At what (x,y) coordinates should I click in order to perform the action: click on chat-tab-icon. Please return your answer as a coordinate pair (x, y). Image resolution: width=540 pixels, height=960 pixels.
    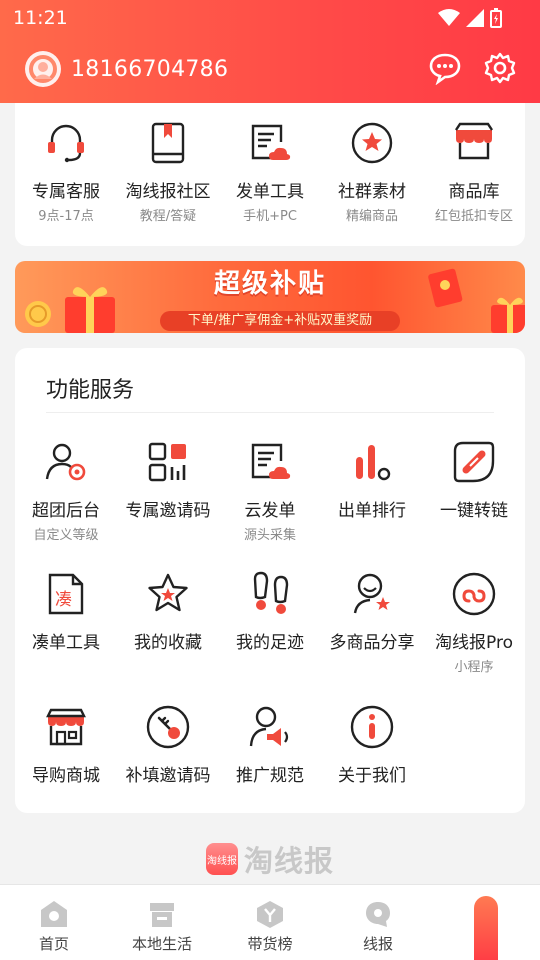
    Looking at the image, I should click on (378, 914).